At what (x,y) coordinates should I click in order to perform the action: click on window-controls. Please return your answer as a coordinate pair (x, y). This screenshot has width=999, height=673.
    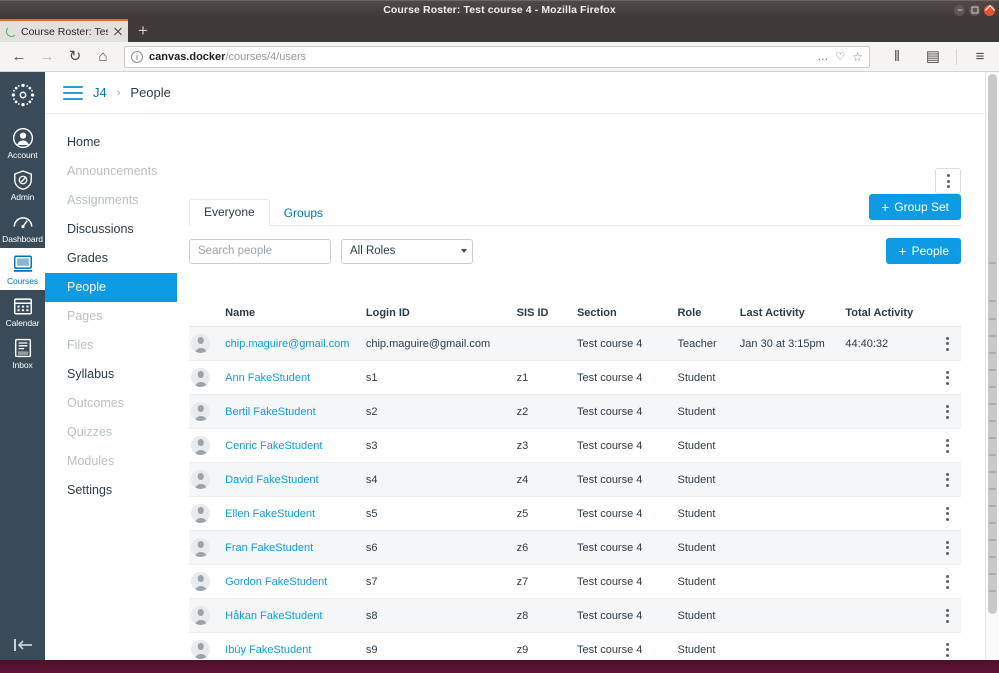
    Looking at the image, I should click on (974, 10).